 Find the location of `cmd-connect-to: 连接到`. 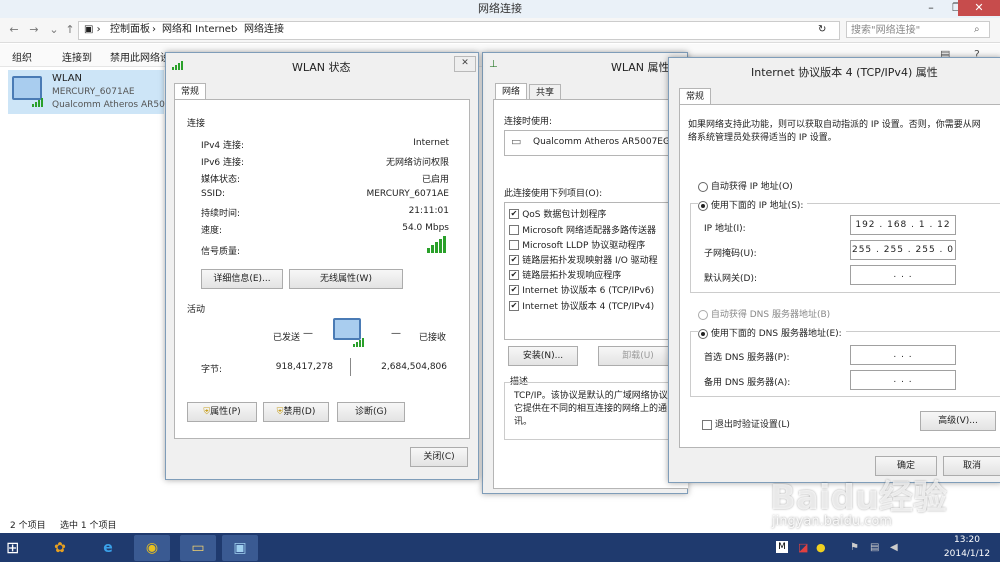

cmd-connect-to: 连接到 is located at coordinates (77, 56).